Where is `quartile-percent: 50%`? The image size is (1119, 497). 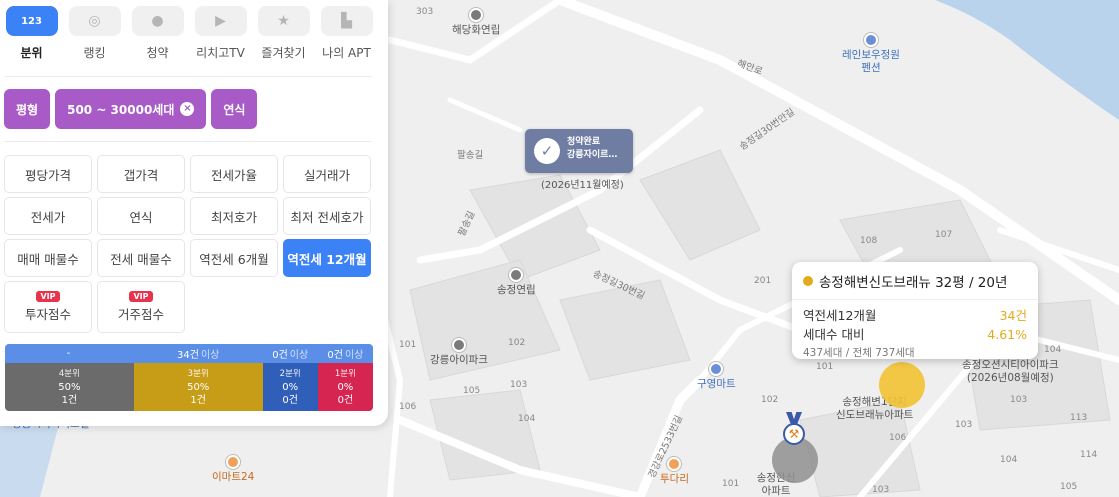 quartile-percent: 50% is located at coordinates (69, 387).